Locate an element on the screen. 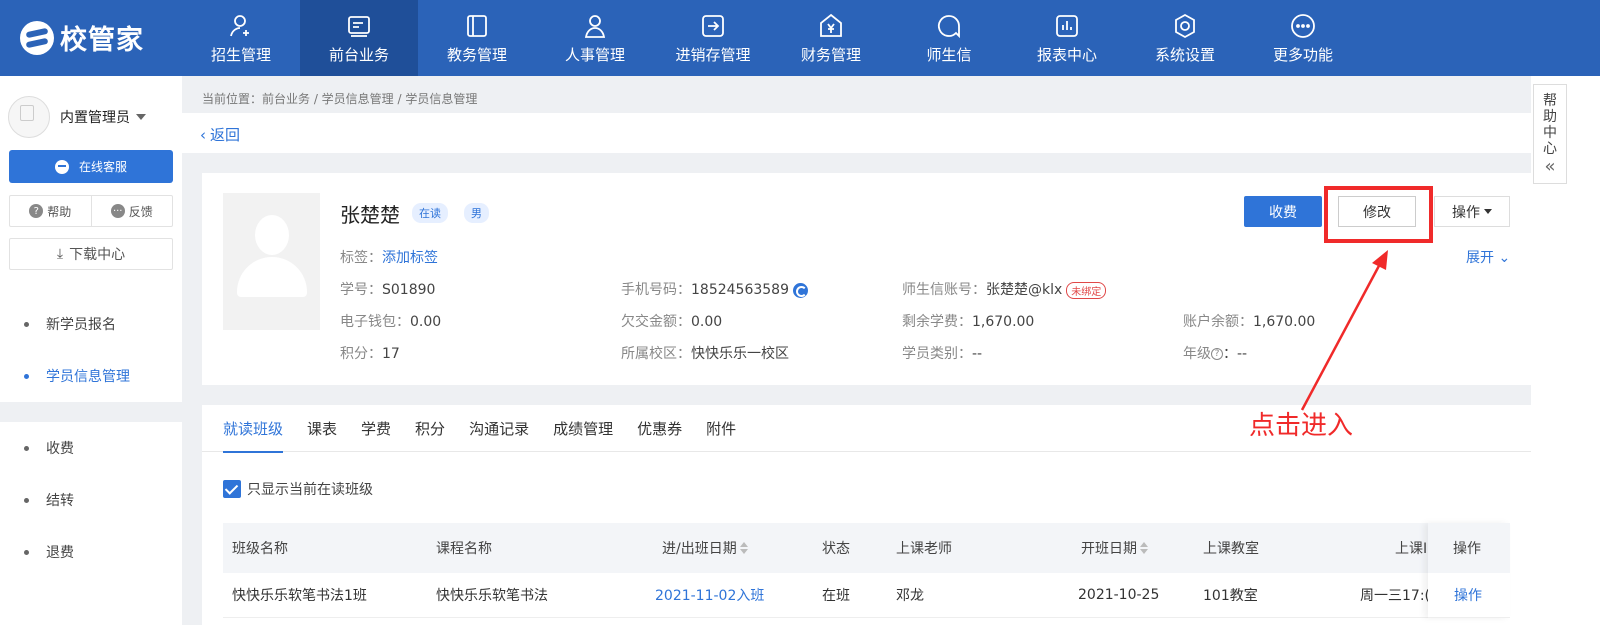 The height and width of the screenshot is (625, 1600). student-account: 师生信账号：张楚楚@klx 未绑定 is located at coordinates (1004, 289).